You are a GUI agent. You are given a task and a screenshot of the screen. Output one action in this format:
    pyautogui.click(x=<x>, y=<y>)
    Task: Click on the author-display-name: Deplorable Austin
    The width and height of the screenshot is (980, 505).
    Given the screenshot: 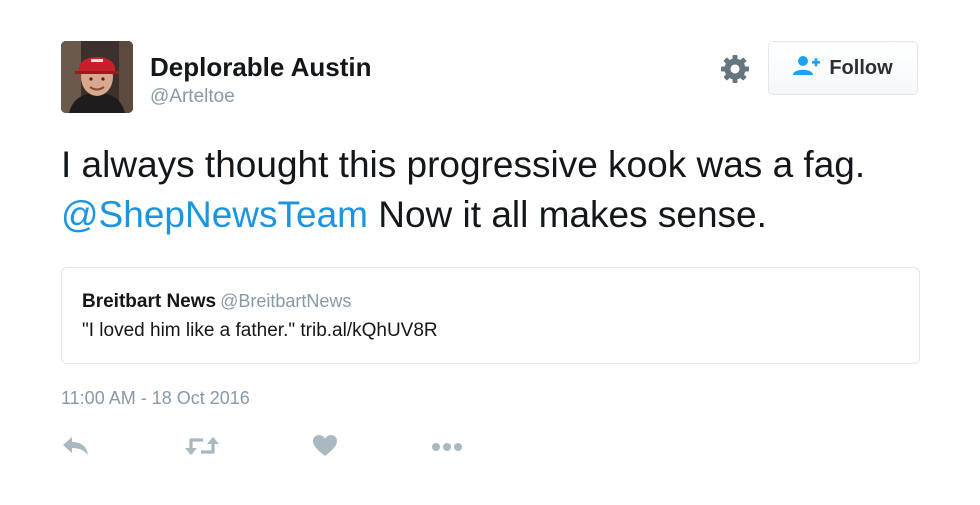 What is the action you would take?
    pyautogui.click(x=261, y=67)
    